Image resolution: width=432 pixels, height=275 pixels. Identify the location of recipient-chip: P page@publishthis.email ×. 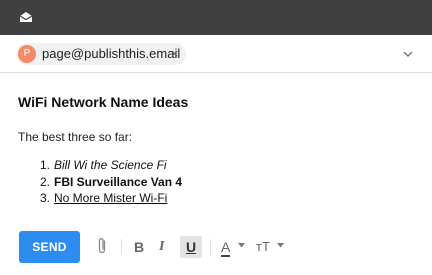
(101, 54).